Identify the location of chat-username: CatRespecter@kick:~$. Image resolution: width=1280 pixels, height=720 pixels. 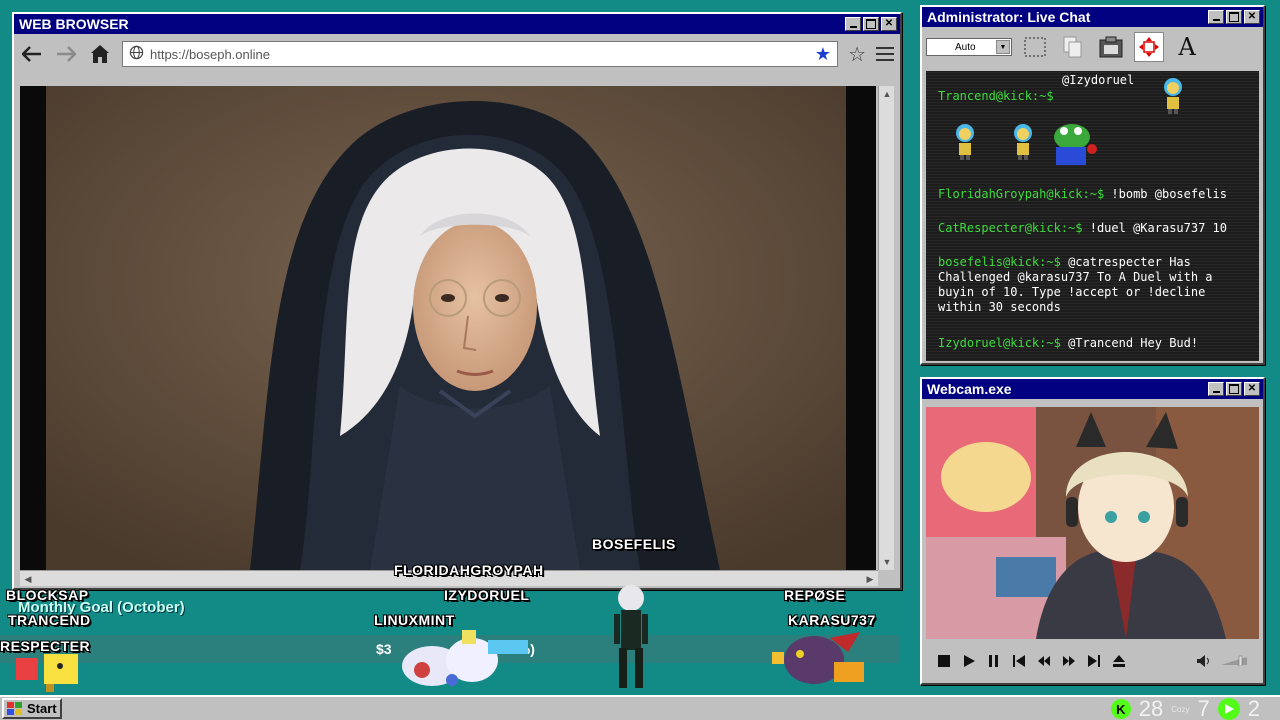
(1010, 228).